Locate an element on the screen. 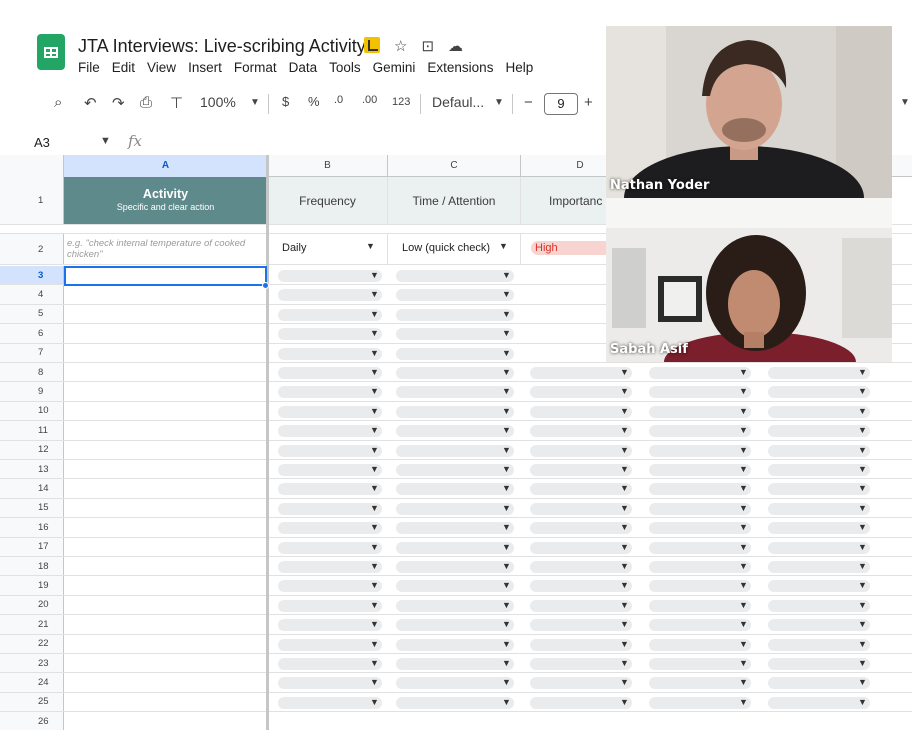 The image size is (912, 730). name-box: A3 is located at coordinates (42, 142).